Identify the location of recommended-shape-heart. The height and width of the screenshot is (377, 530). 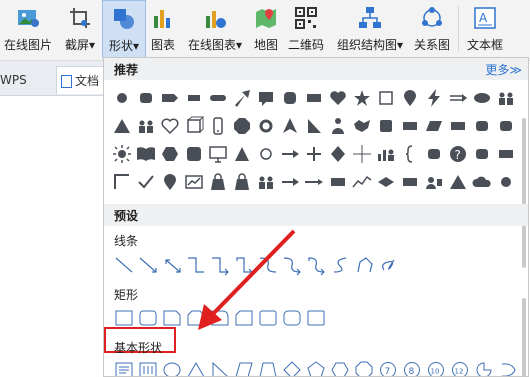
(338, 98).